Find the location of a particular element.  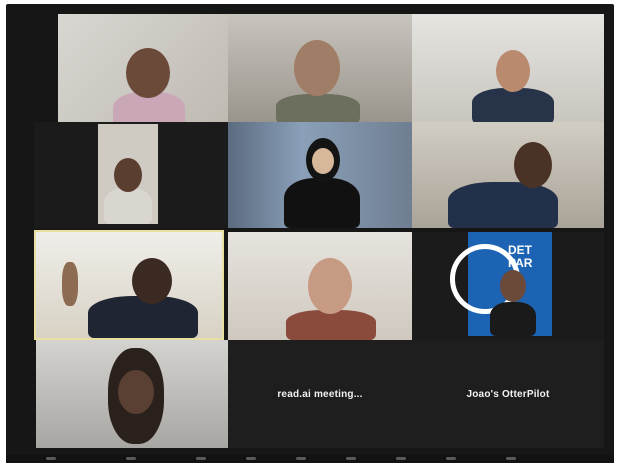

bot-display-name: Joao's OtterPilot is located at coordinates (508, 394).